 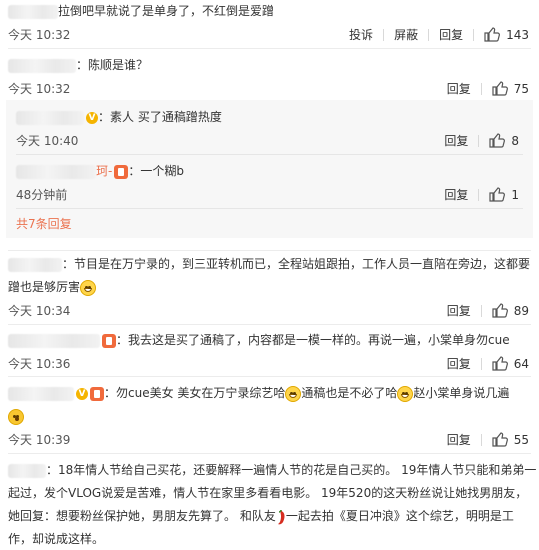 I want to click on like-button: 8, so click(x=504, y=140).